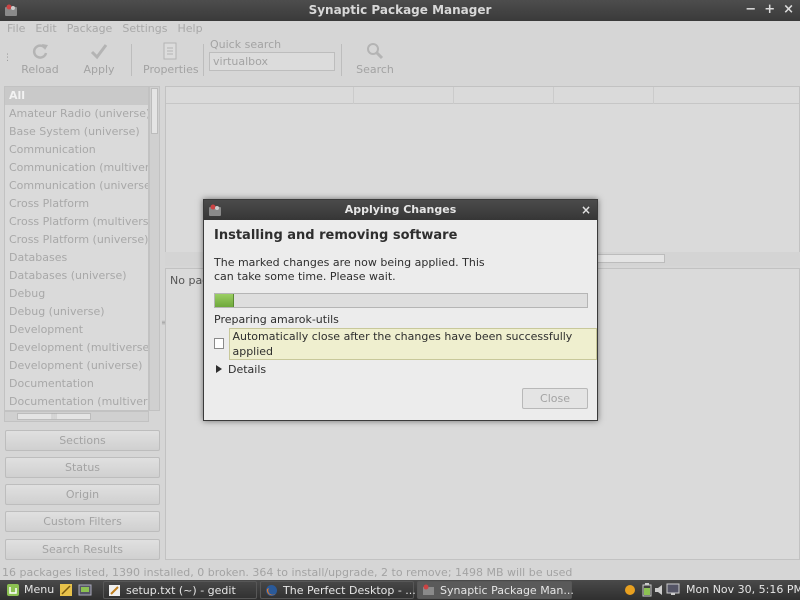 The width and height of the screenshot is (800, 600). I want to click on search-results-button: Search Results, so click(82, 549).